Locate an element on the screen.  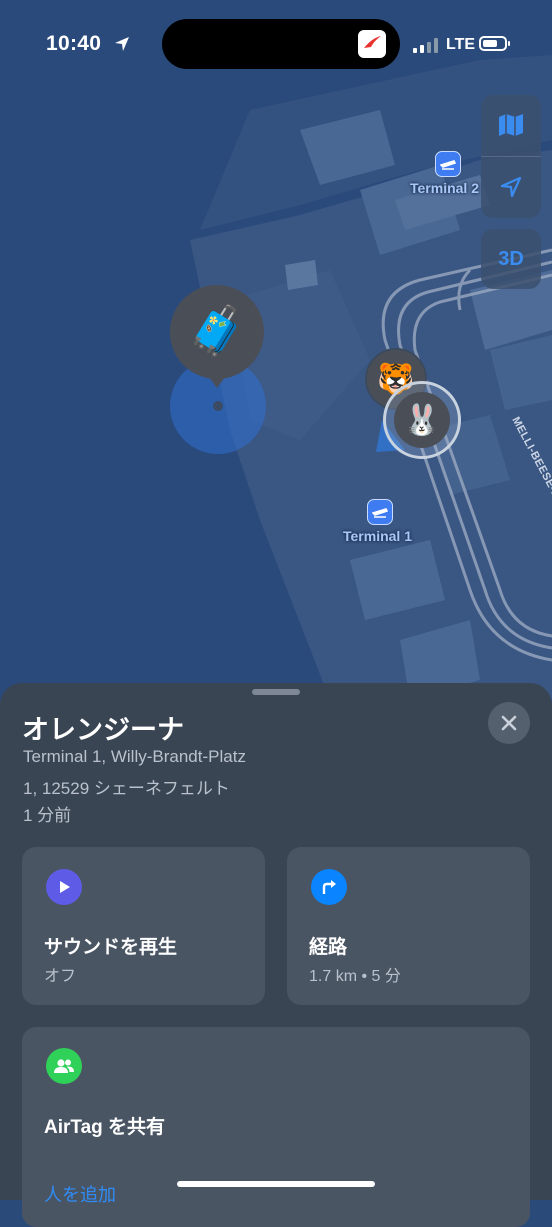
share-airtag-title: AirTag を共有 is located at coordinates (105, 1127).